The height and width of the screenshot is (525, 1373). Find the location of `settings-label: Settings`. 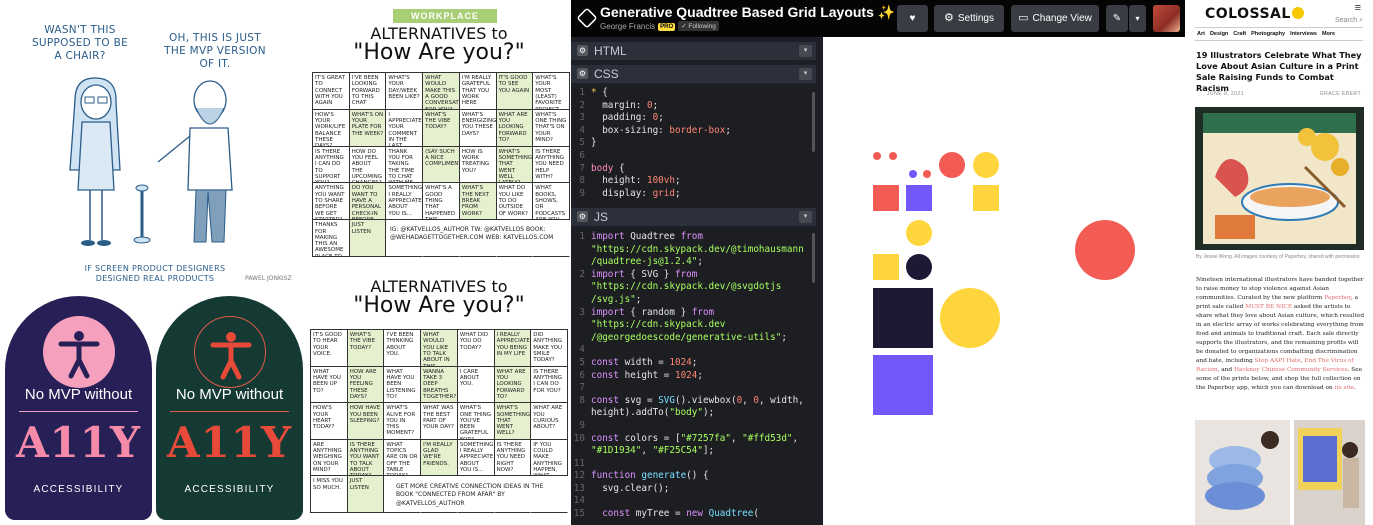

settings-label: Settings is located at coordinates (975, 18).